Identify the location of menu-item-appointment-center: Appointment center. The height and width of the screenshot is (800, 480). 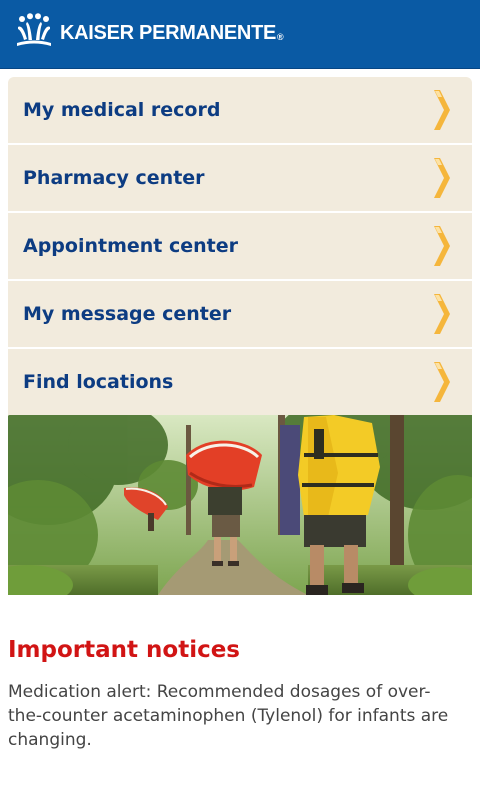
(240, 247).